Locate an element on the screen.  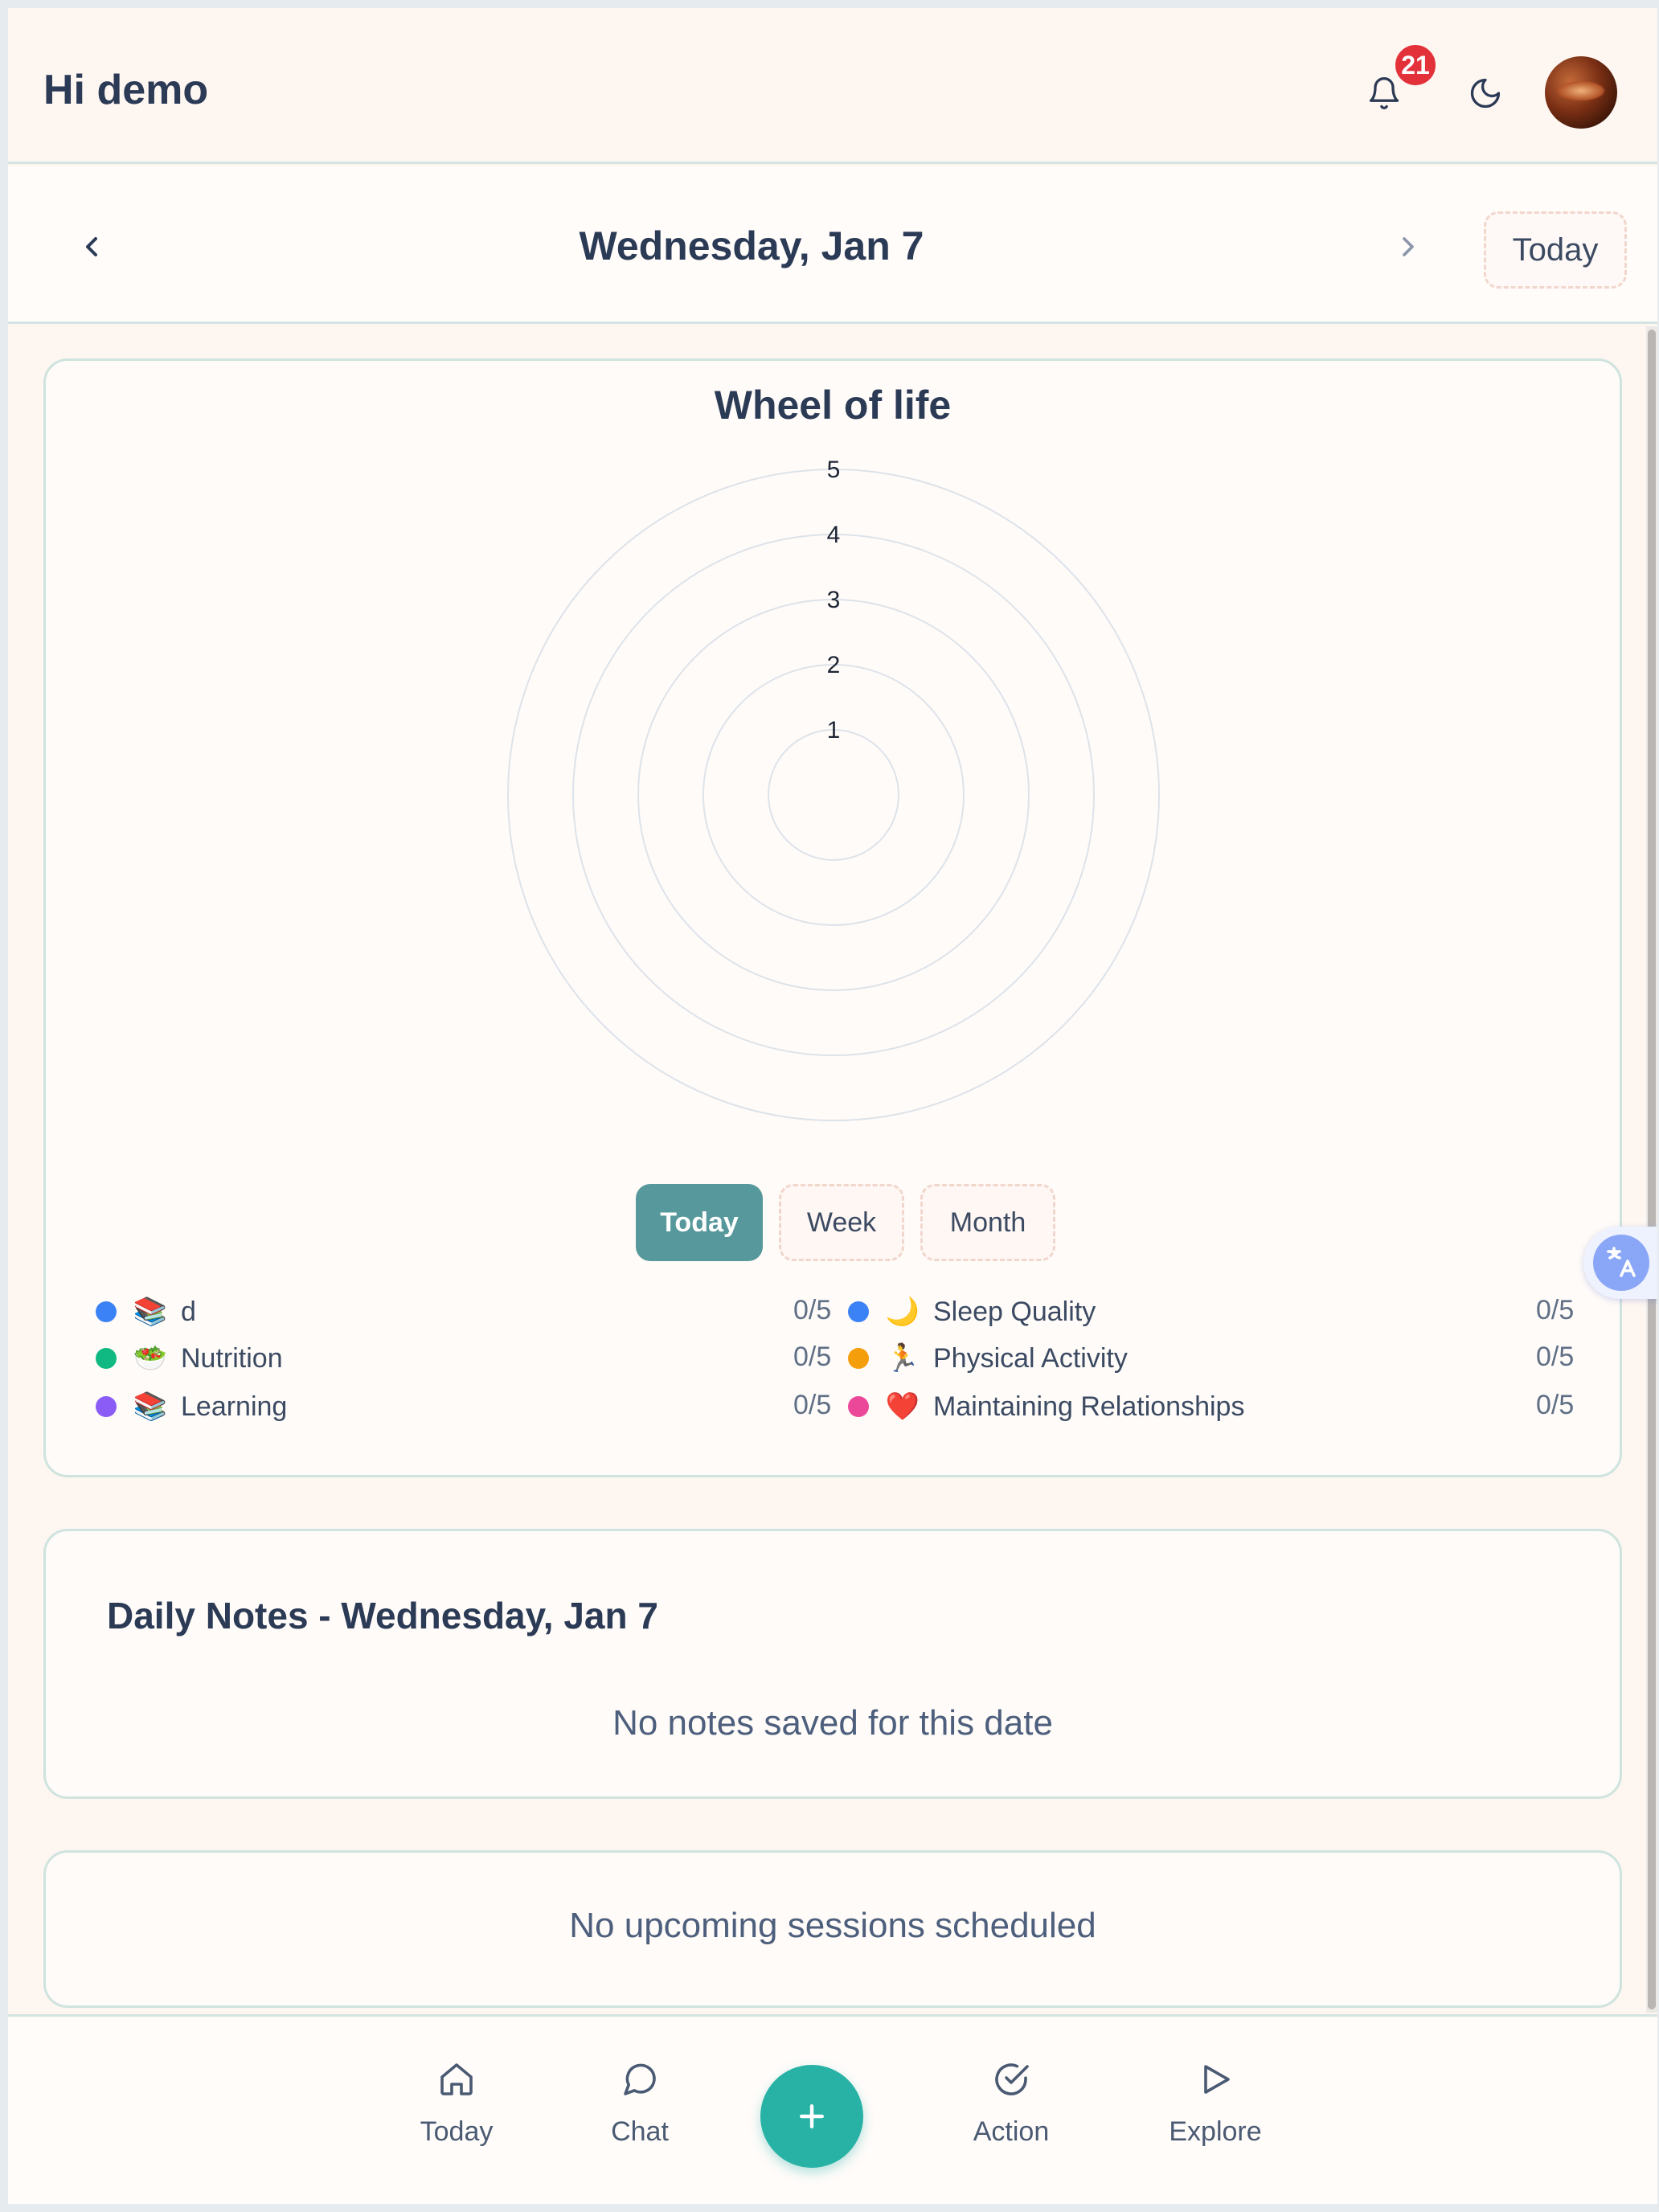
translate-button is located at coordinates (1620, 1263).